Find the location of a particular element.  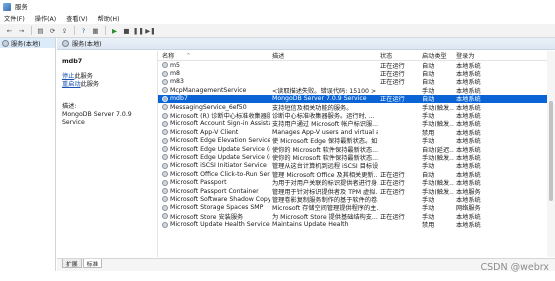

tree-item-label: 服务(本地) is located at coordinates (26, 44).